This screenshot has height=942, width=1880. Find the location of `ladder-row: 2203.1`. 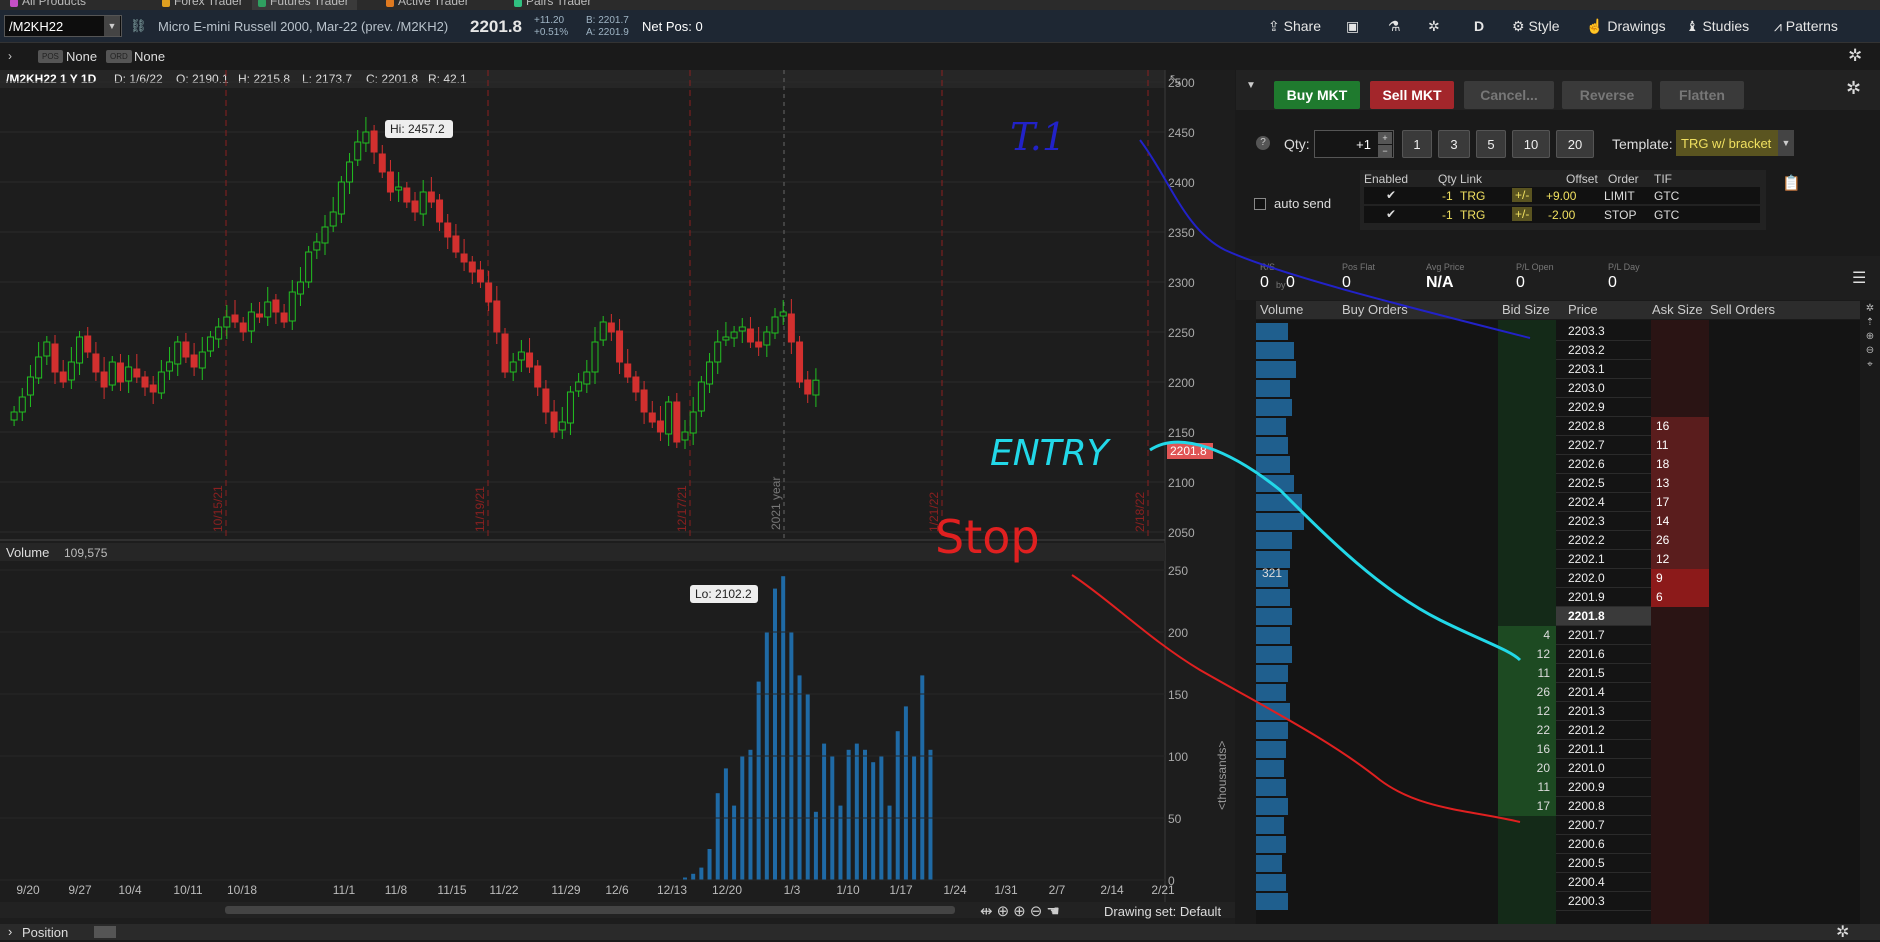

ladder-row: 2203.1 is located at coordinates (1558, 369).